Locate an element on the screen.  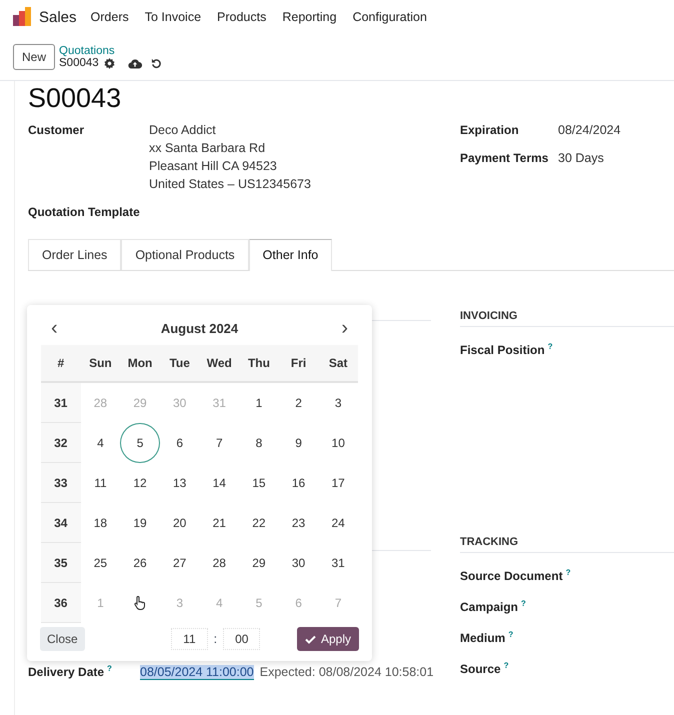
address-line: xx Santa Barbara Rd is located at coordinates (207, 148).